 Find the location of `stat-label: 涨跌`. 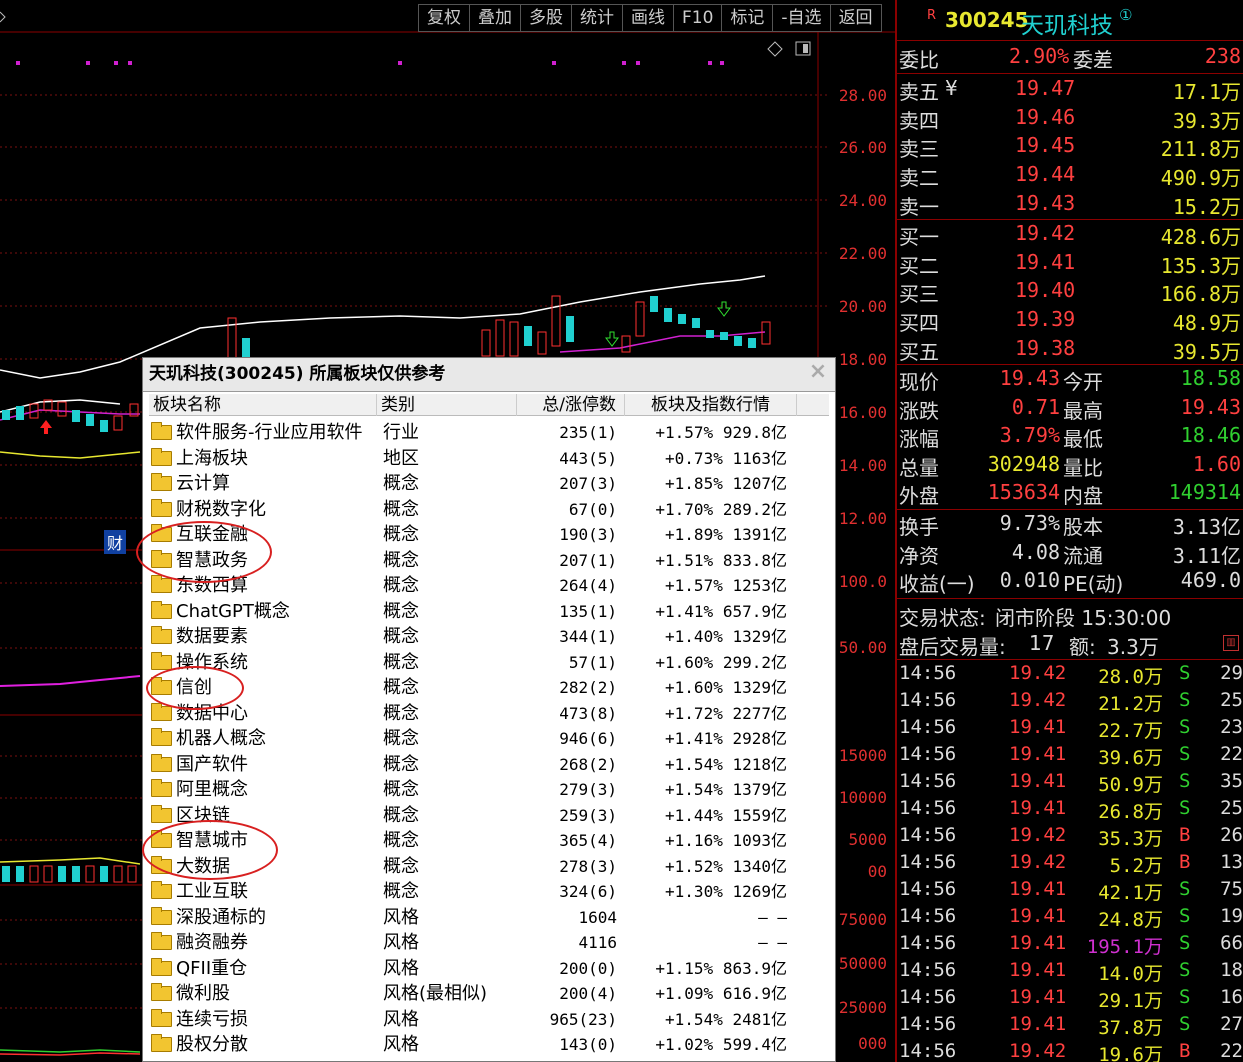

stat-label: 涨跌 is located at coordinates (919, 410).